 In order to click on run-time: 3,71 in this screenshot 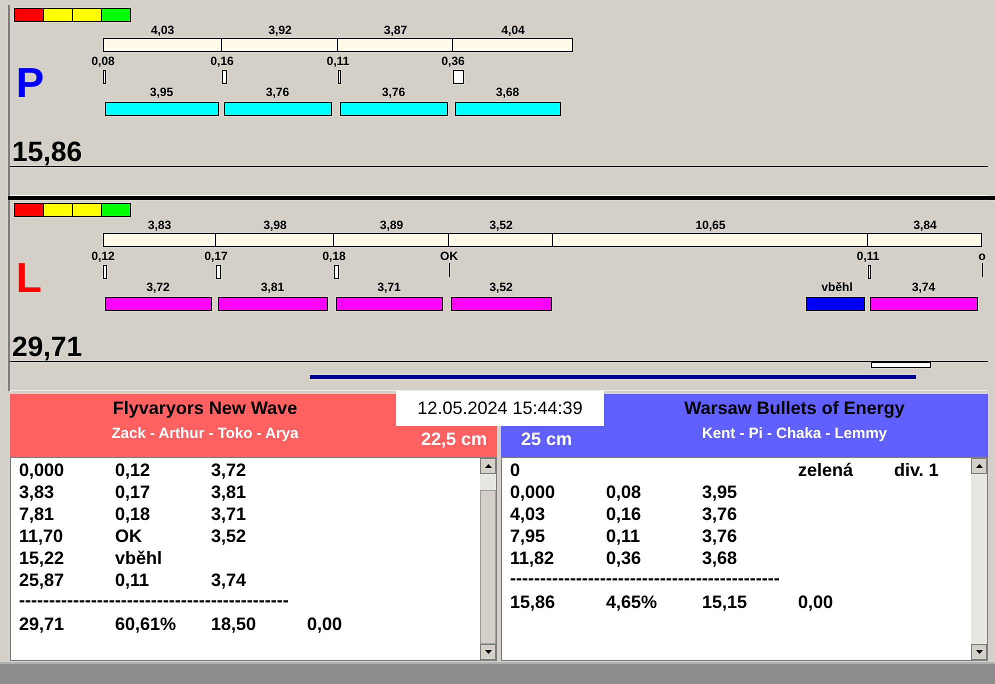, I will do `click(389, 287)`.